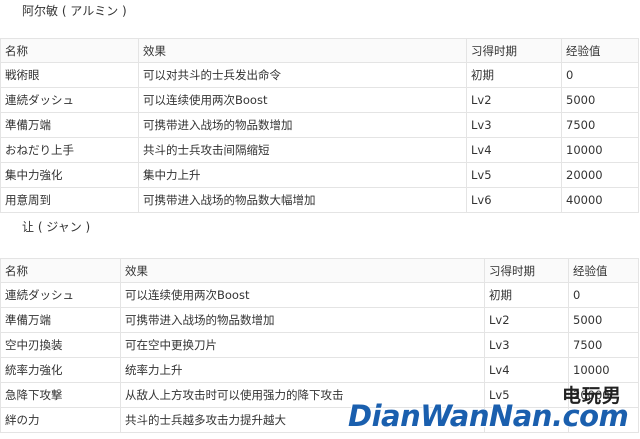 The image size is (640, 439). I want to click on table-row: 連続ダッシュ 可以连续使用两次Boost 初期 0, so click(319, 295).